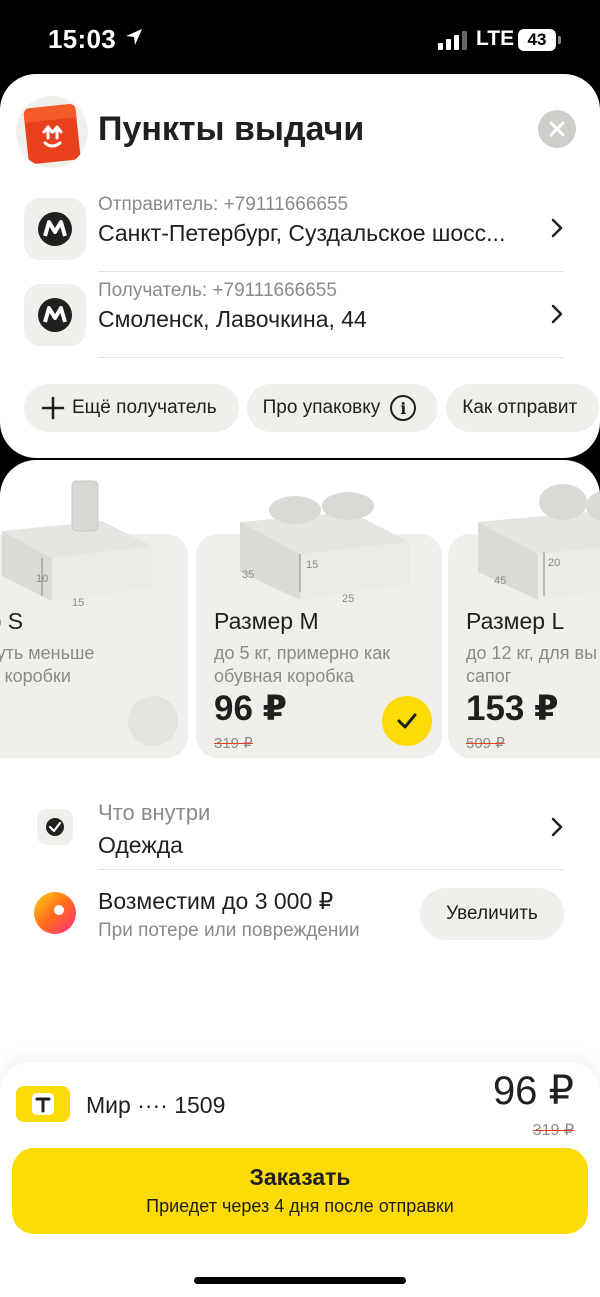  I want to click on increase-button: Увеличить, so click(492, 914).